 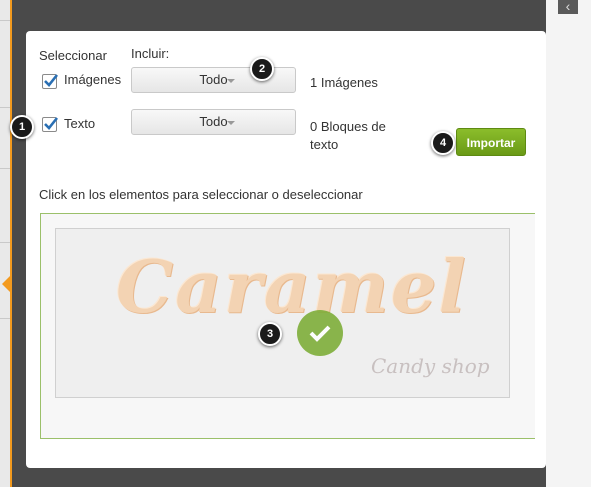 I want to click on text-label: Texto, so click(x=80, y=123).